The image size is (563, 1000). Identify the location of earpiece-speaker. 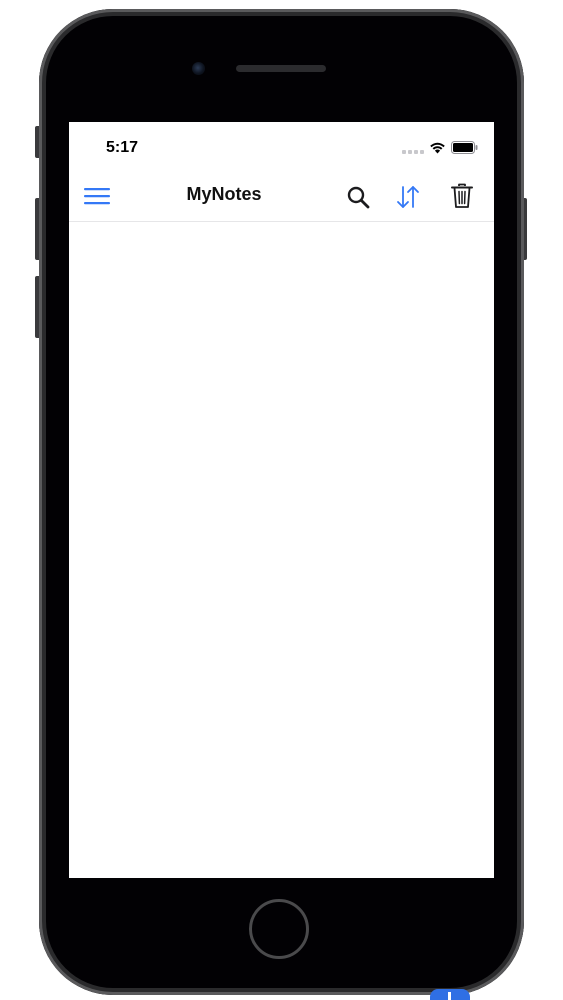
(281, 68).